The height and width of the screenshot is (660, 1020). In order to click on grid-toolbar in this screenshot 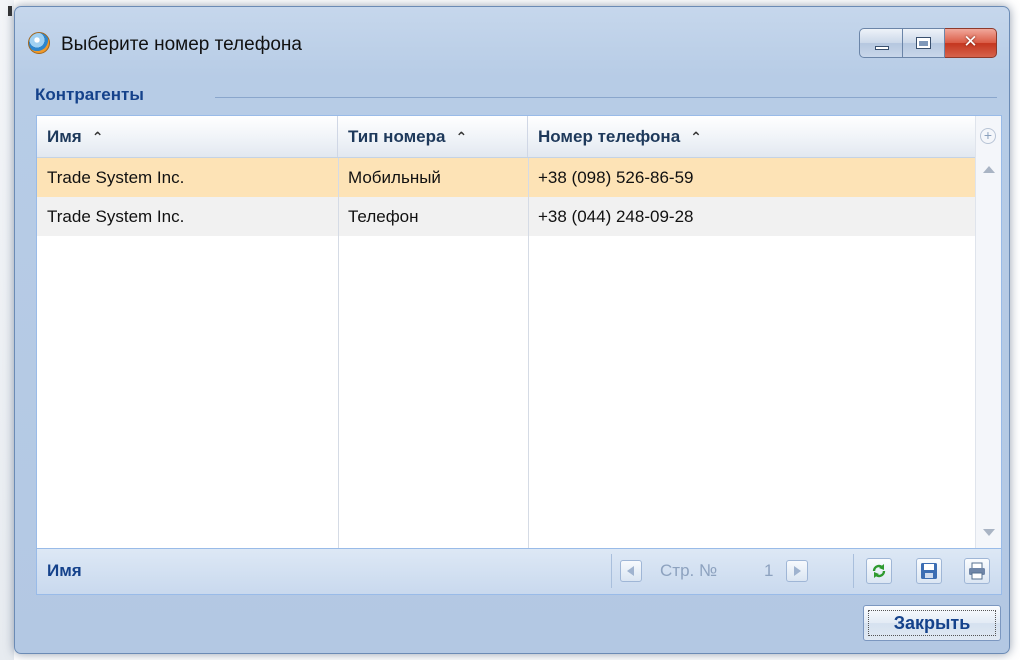, I will do `click(926, 571)`.